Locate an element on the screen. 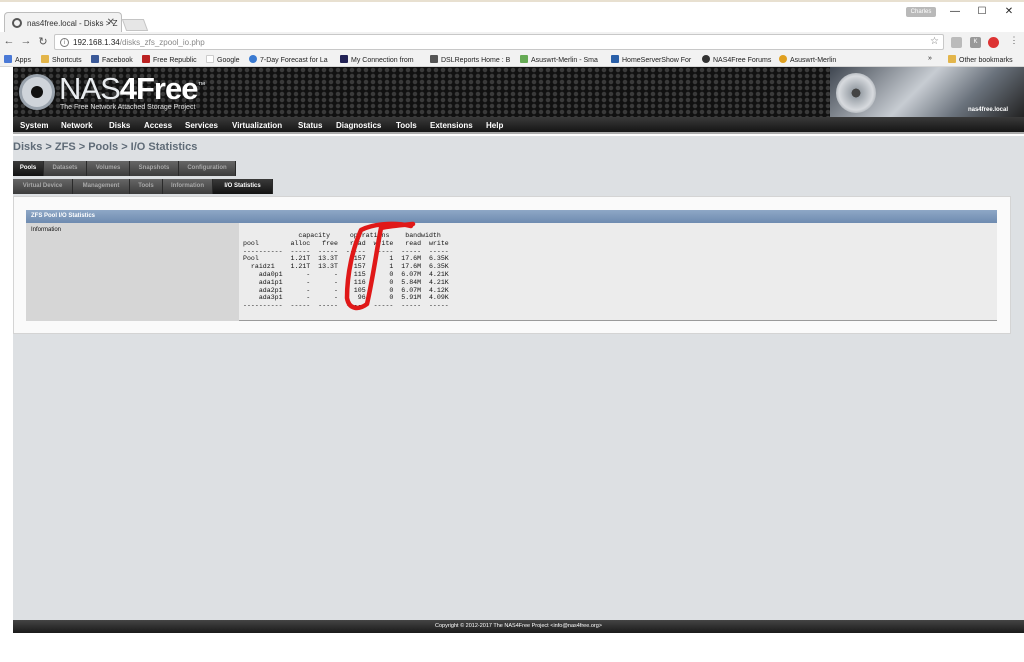 This screenshot has width=1024, height=662. bookmark-google: Google is located at coordinates (223, 59).